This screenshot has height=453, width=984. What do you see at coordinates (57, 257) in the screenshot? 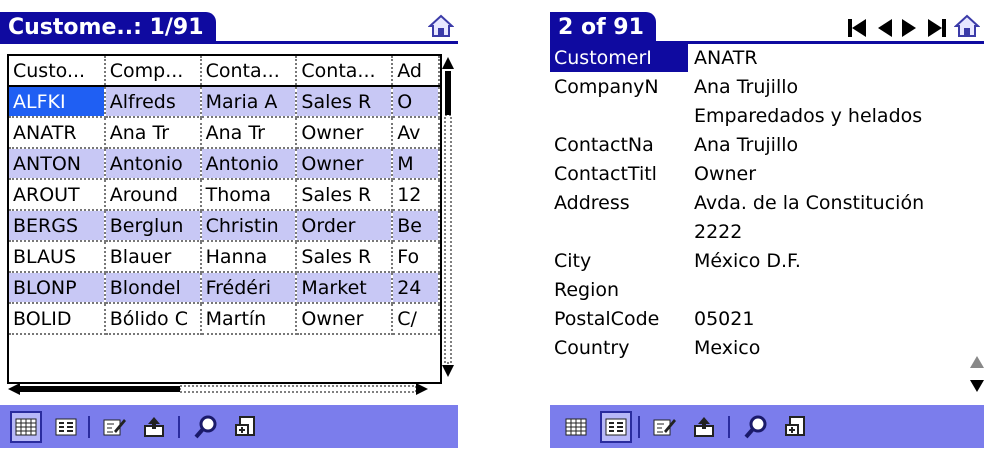
I see `table-cell: BLAUS` at bounding box center [57, 257].